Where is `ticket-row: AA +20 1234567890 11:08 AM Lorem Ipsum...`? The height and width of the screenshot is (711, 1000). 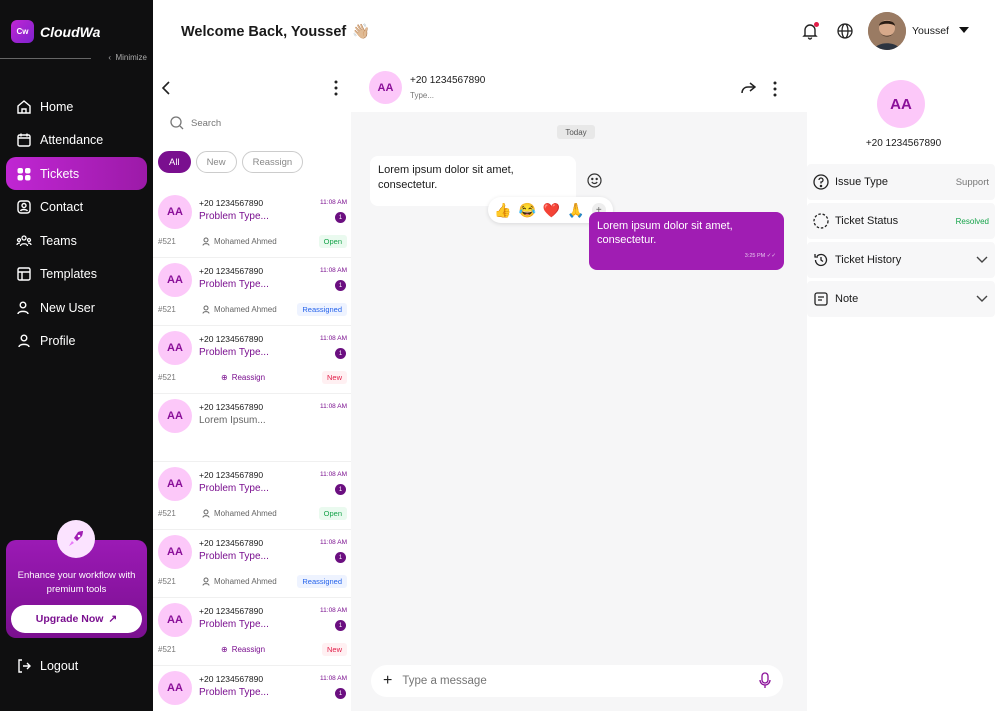
ticket-row: AA +20 1234567890 11:08 AM Lorem Ipsum... is located at coordinates (252, 428).